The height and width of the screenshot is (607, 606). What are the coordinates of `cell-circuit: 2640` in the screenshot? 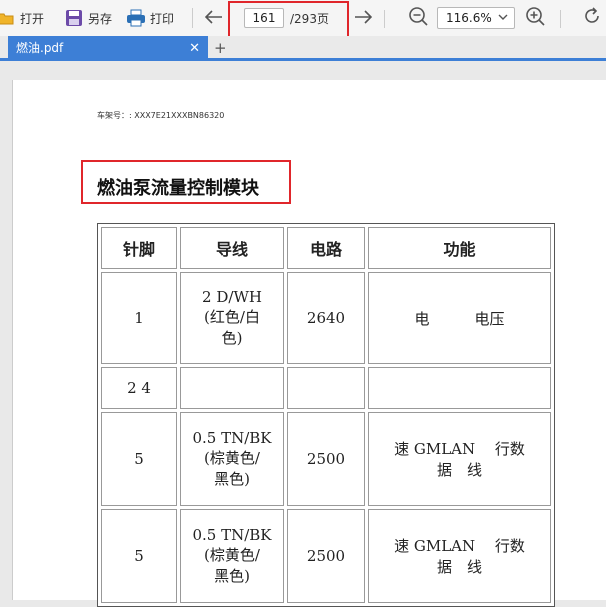 It's located at (326, 318).